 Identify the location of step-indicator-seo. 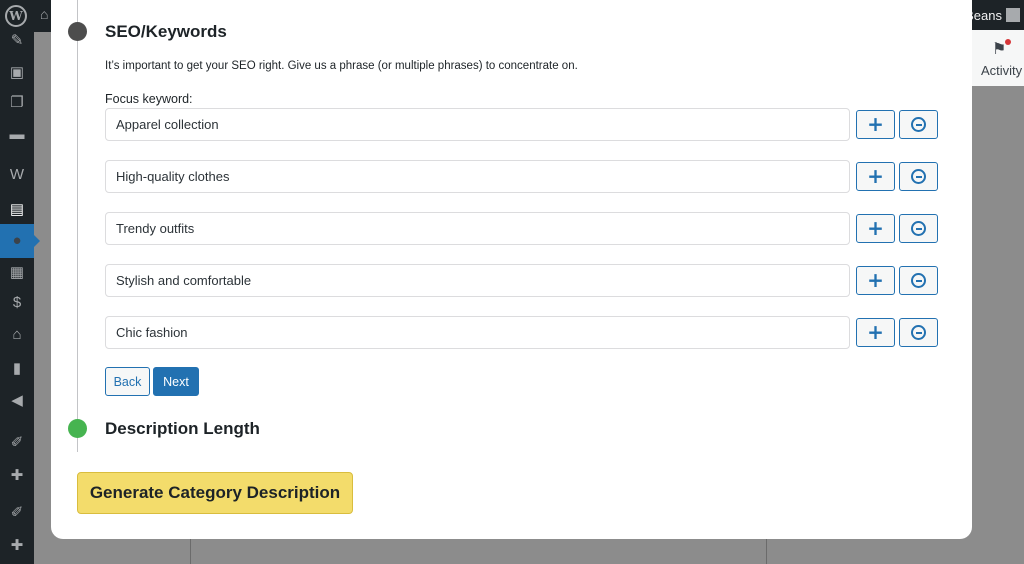
(77, 31).